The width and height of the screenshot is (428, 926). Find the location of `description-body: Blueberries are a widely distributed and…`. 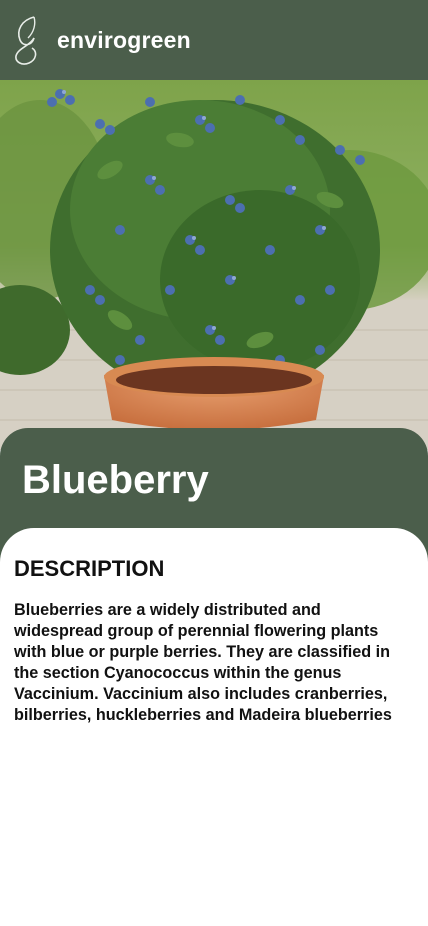

description-body: Blueberries are a widely distributed and… is located at coordinates (203, 662).